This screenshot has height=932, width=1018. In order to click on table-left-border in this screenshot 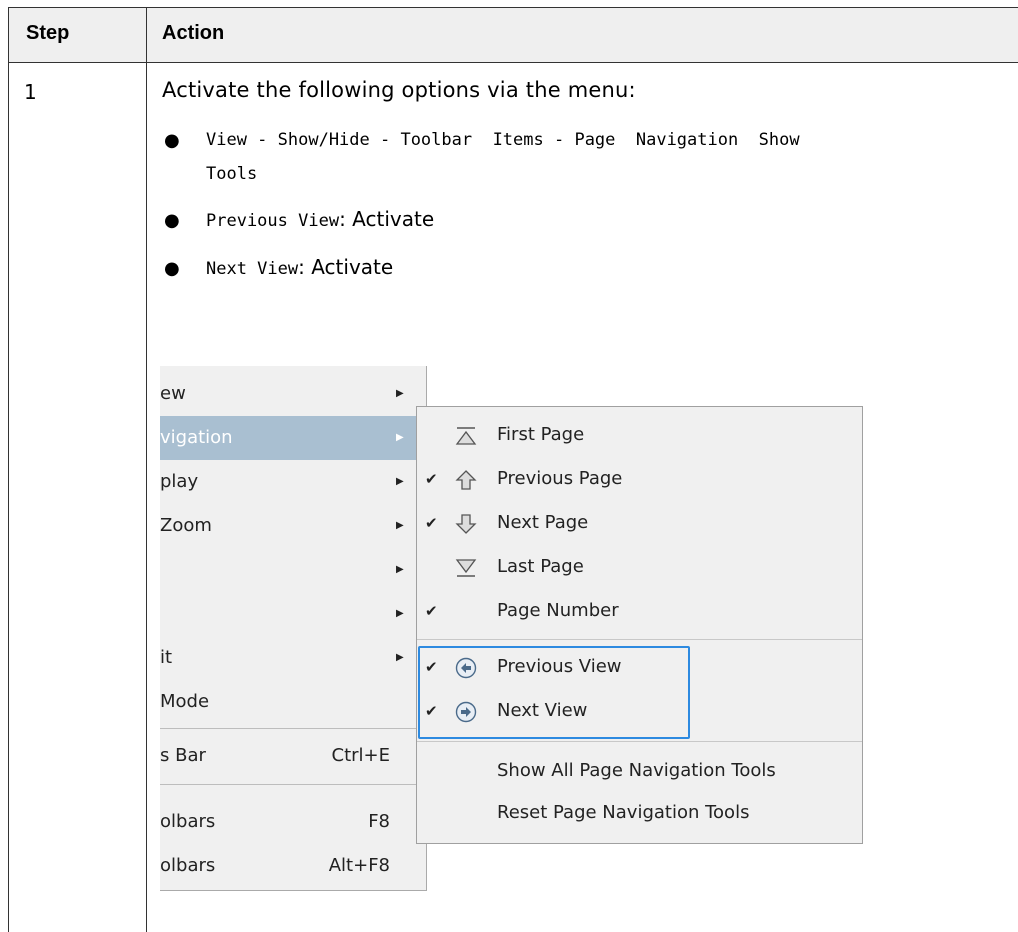, I will do `click(8, 469)`.